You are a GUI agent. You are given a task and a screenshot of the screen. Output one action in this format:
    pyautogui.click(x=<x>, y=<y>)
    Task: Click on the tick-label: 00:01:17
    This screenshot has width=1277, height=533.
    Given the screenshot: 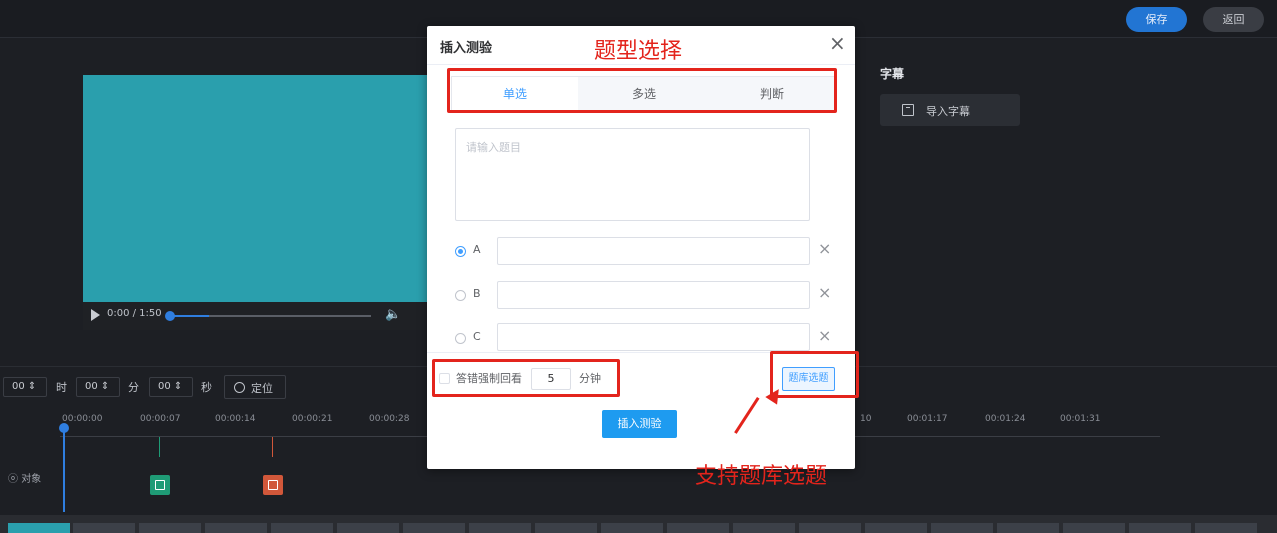 What is the action you would take?
    pyautogui.click(x=927, y=419)
    